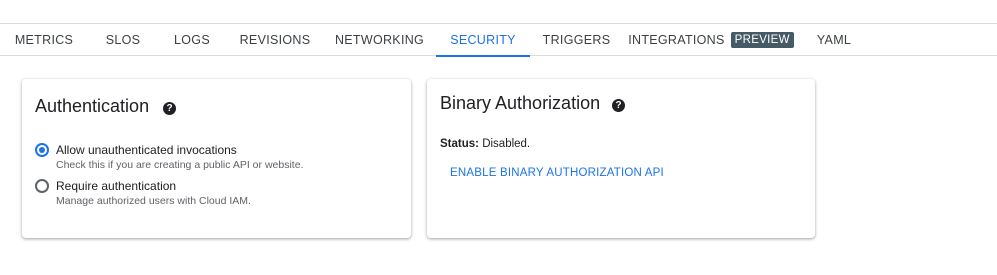 This screenshot has width=997, height=275. I want to click on require-authentication-radio, so click(42, 186).